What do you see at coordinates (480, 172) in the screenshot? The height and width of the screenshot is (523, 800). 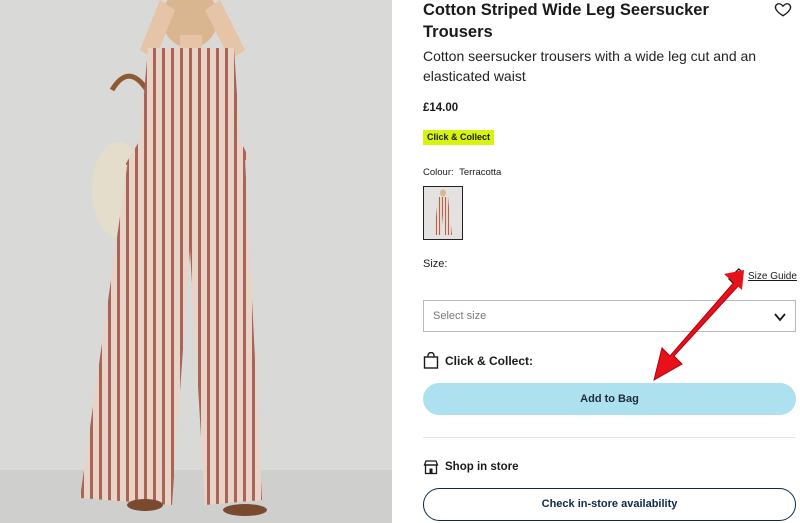 I see `colour-value: Terracotta` at bounding box center [480, 172].